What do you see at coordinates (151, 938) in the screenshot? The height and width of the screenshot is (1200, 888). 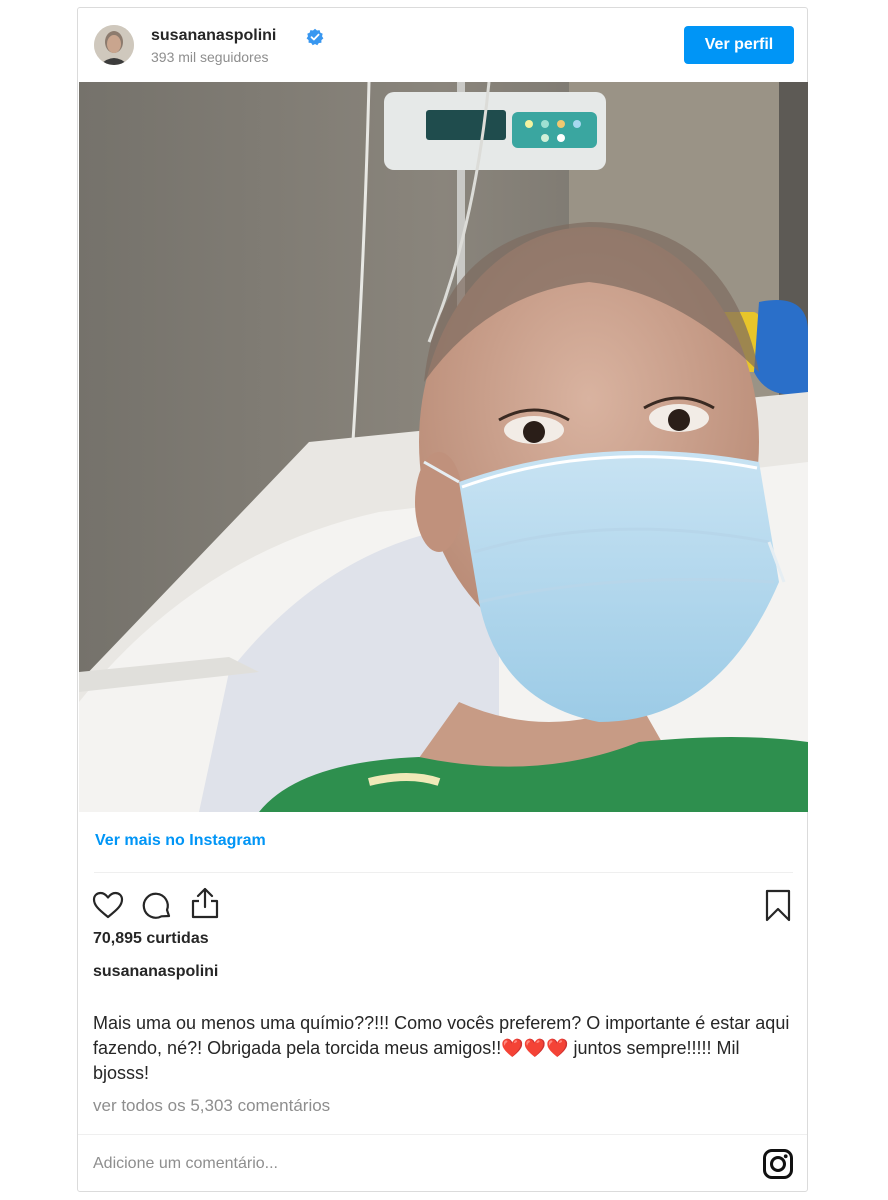 I see `like-count: 70,895 curtidas` at bounding box center [151, 938].